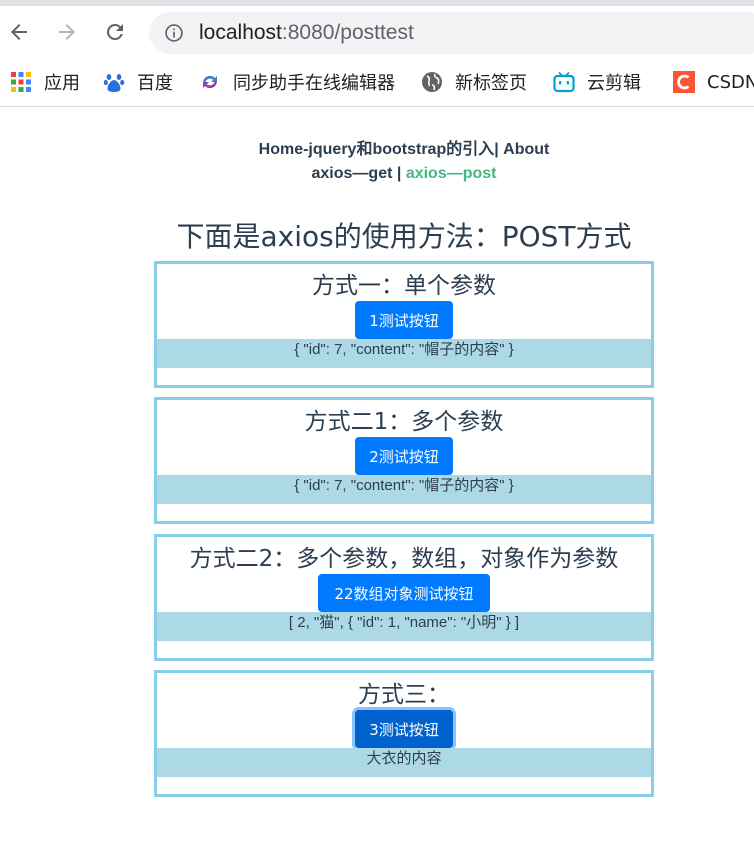 This screenshot has width=754, height=850. Describe the element at coordinates (451, 173) in the screenshot. I see `nav-link-axios-post: axios—post` at that location.